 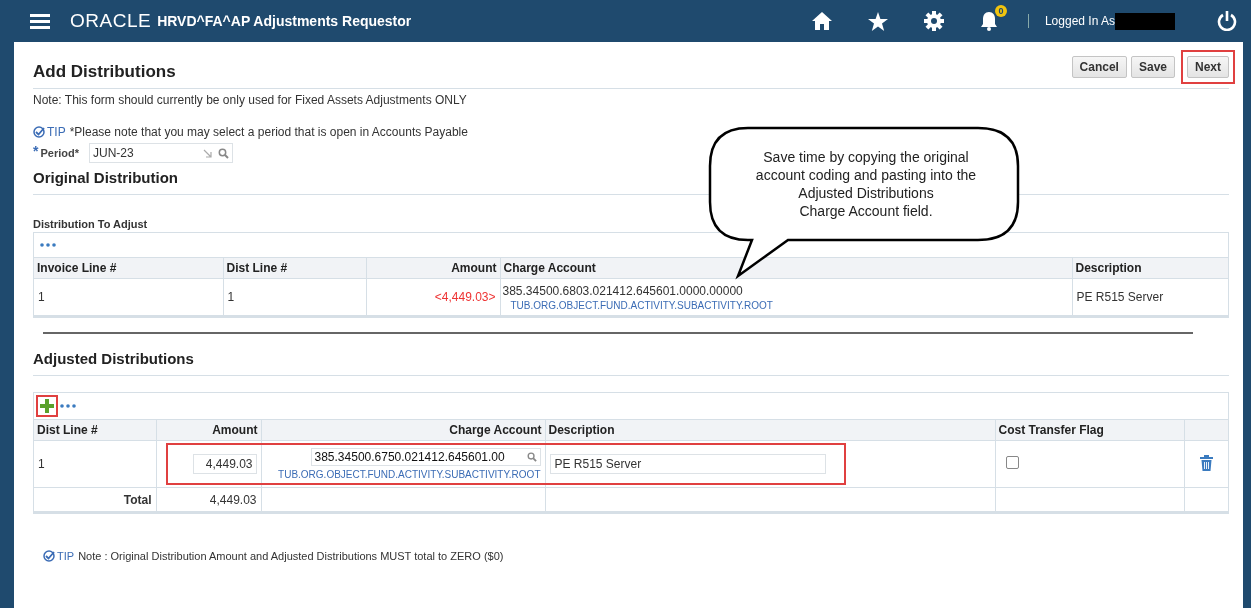 I want to click on tip-text: *Please note that you may select a period that is open in Accounts Payable, so click(x=268, y=132).